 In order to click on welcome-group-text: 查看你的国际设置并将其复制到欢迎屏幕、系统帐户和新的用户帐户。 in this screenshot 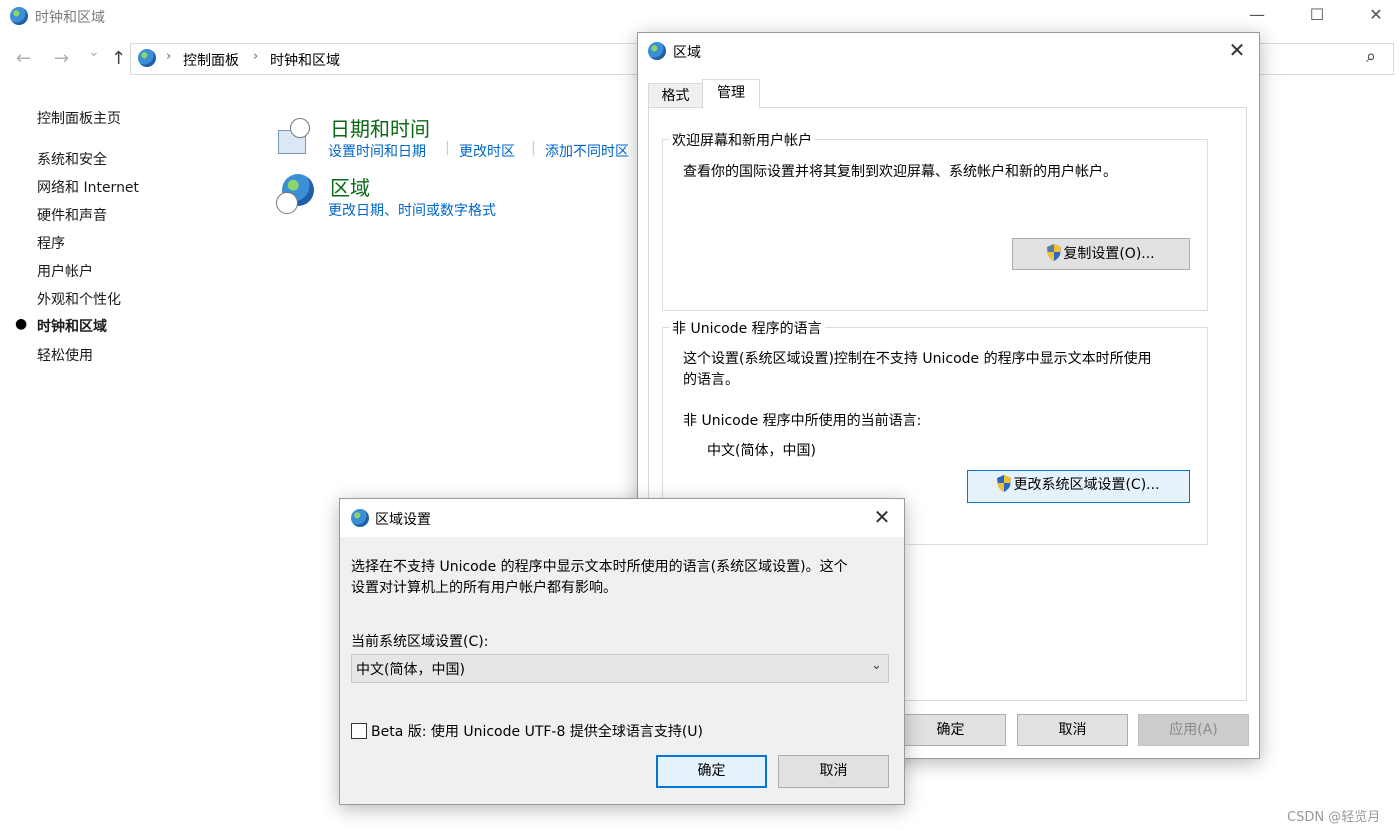, I will do `click(900, 172)`.